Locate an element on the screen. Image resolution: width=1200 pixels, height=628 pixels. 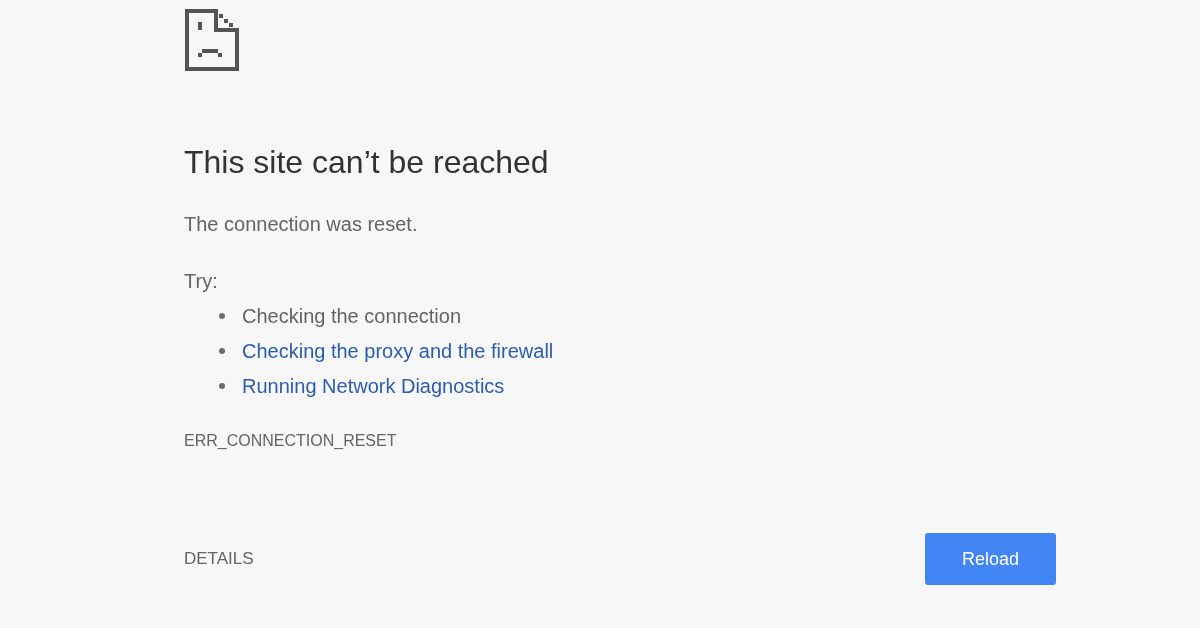
details-button: DETAILS is located at coordinates (219, 559).